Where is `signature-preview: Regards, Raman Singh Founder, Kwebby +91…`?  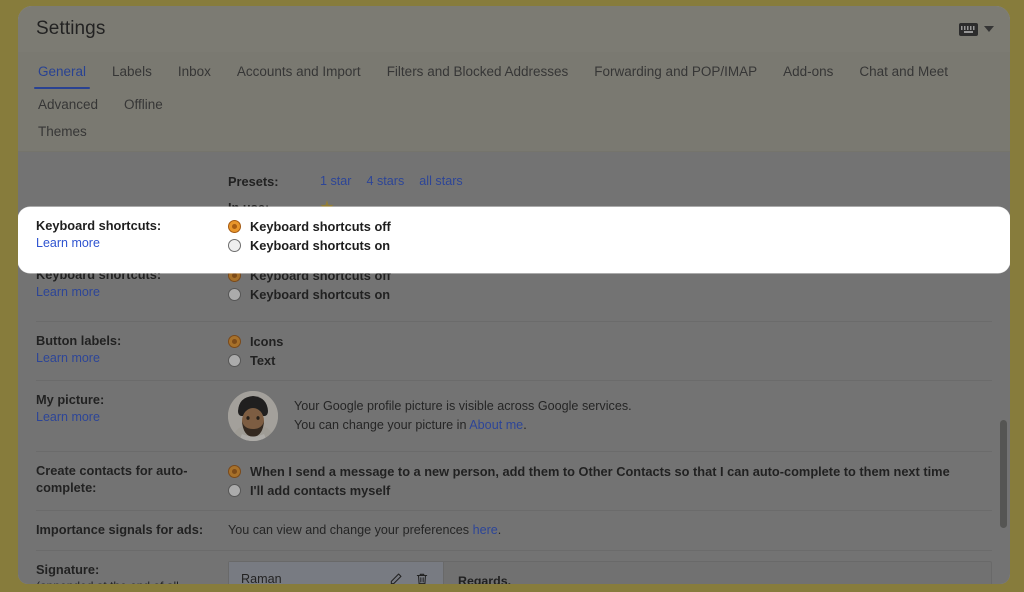 signature-preview: Regards, Raman Singh Founder, Kwebby +91… is located at coordinates (717, 573).